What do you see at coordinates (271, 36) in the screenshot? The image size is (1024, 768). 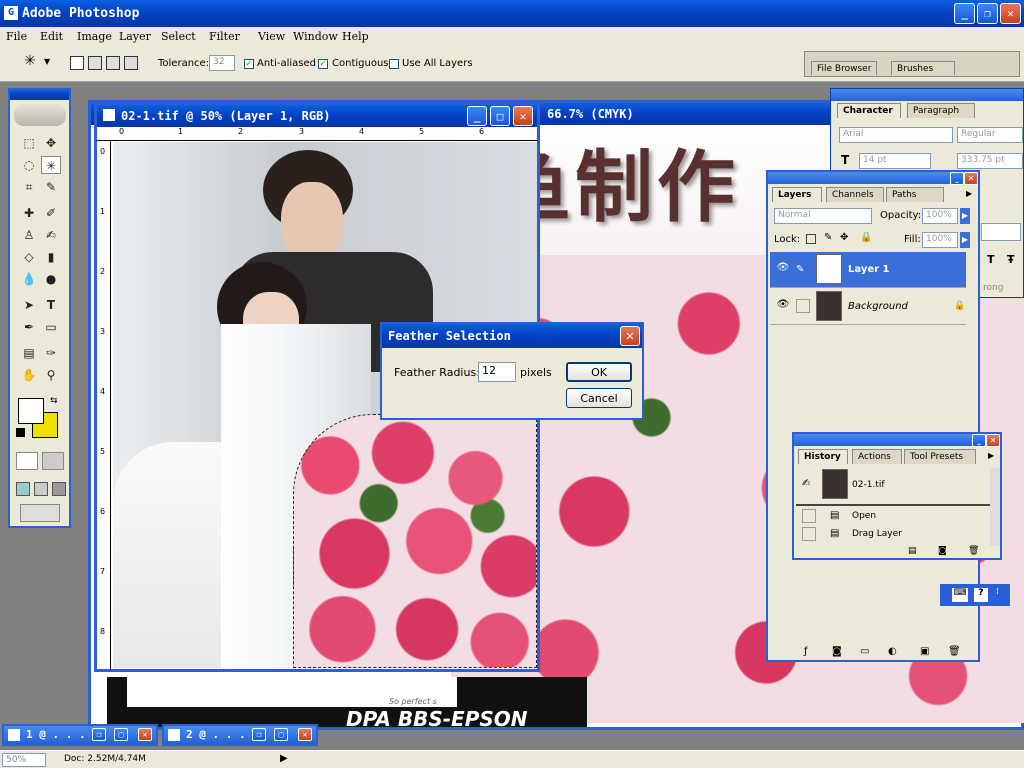 I see `menu-view: View` at bounding box center [271, 36].